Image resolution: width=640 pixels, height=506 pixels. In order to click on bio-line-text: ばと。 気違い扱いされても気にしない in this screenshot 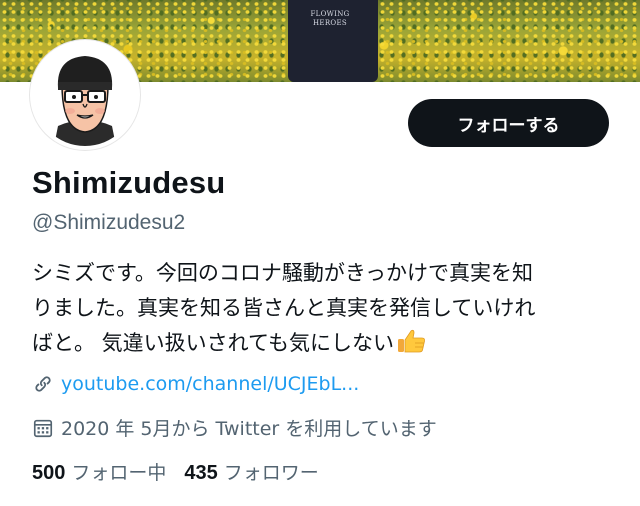, I will do `click(213, 343)`.